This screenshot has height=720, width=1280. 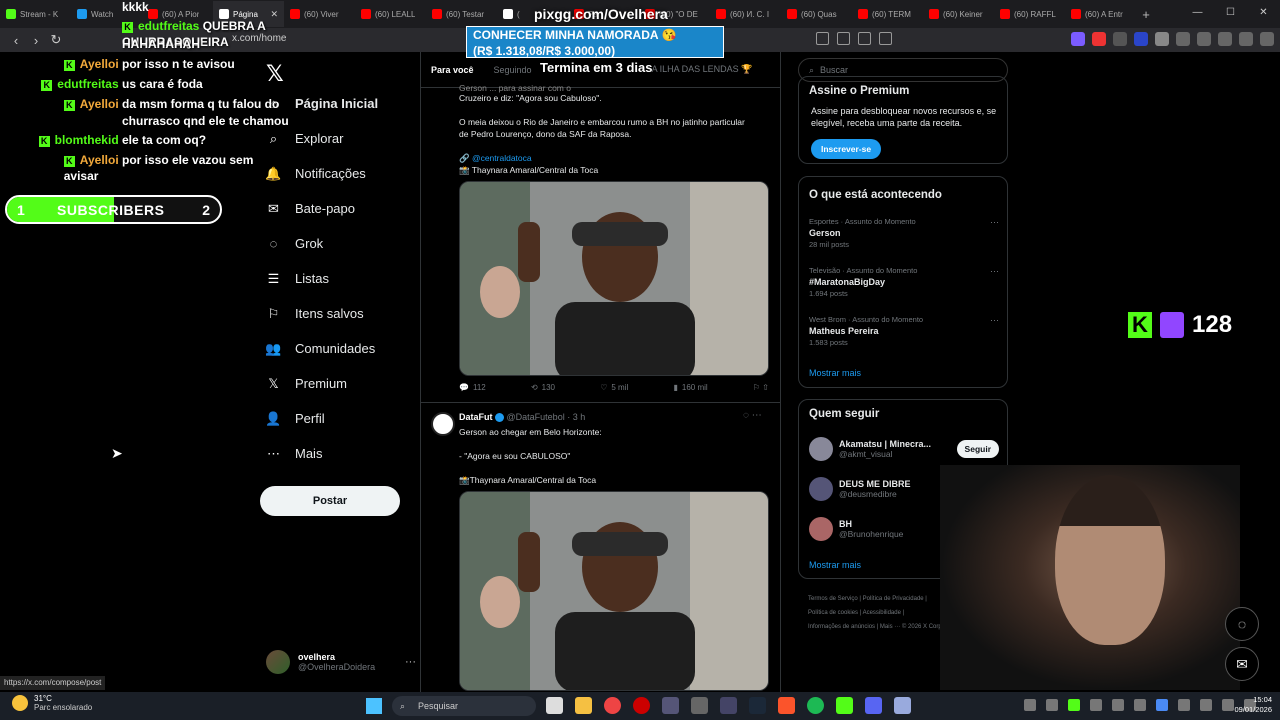 What do you see at coordinates (536, 417) in the screenshot?
I see `author-handle: @DataFutebol` at bounding box center [536, 417].